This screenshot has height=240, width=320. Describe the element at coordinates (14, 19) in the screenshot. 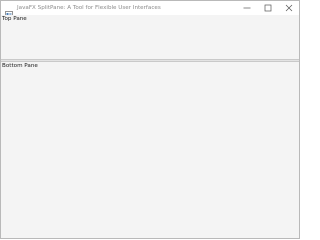

I see `top-pane-label: Top Pane` at that location.